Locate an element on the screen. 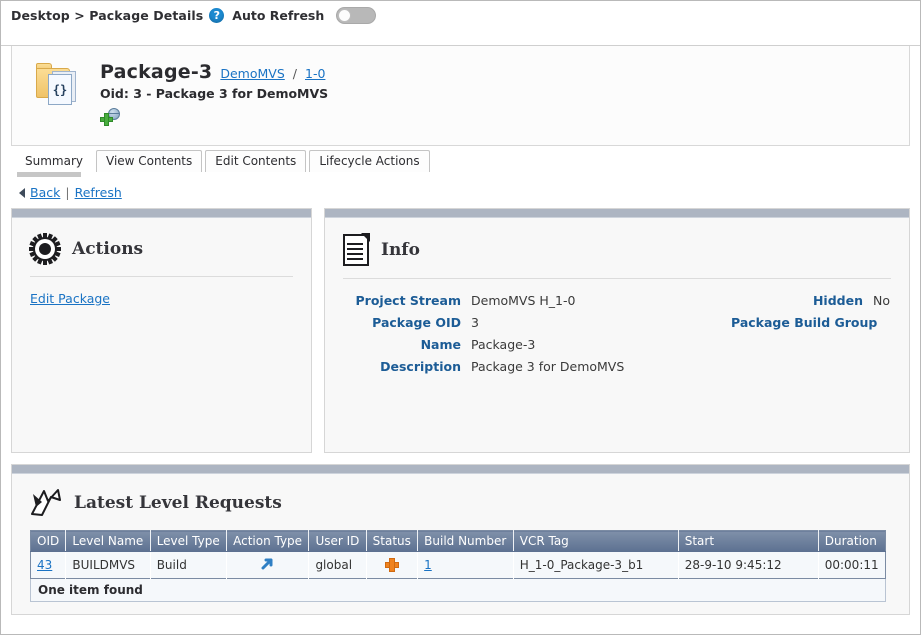  oid-link: 43 is located at coordinates (44, 565).